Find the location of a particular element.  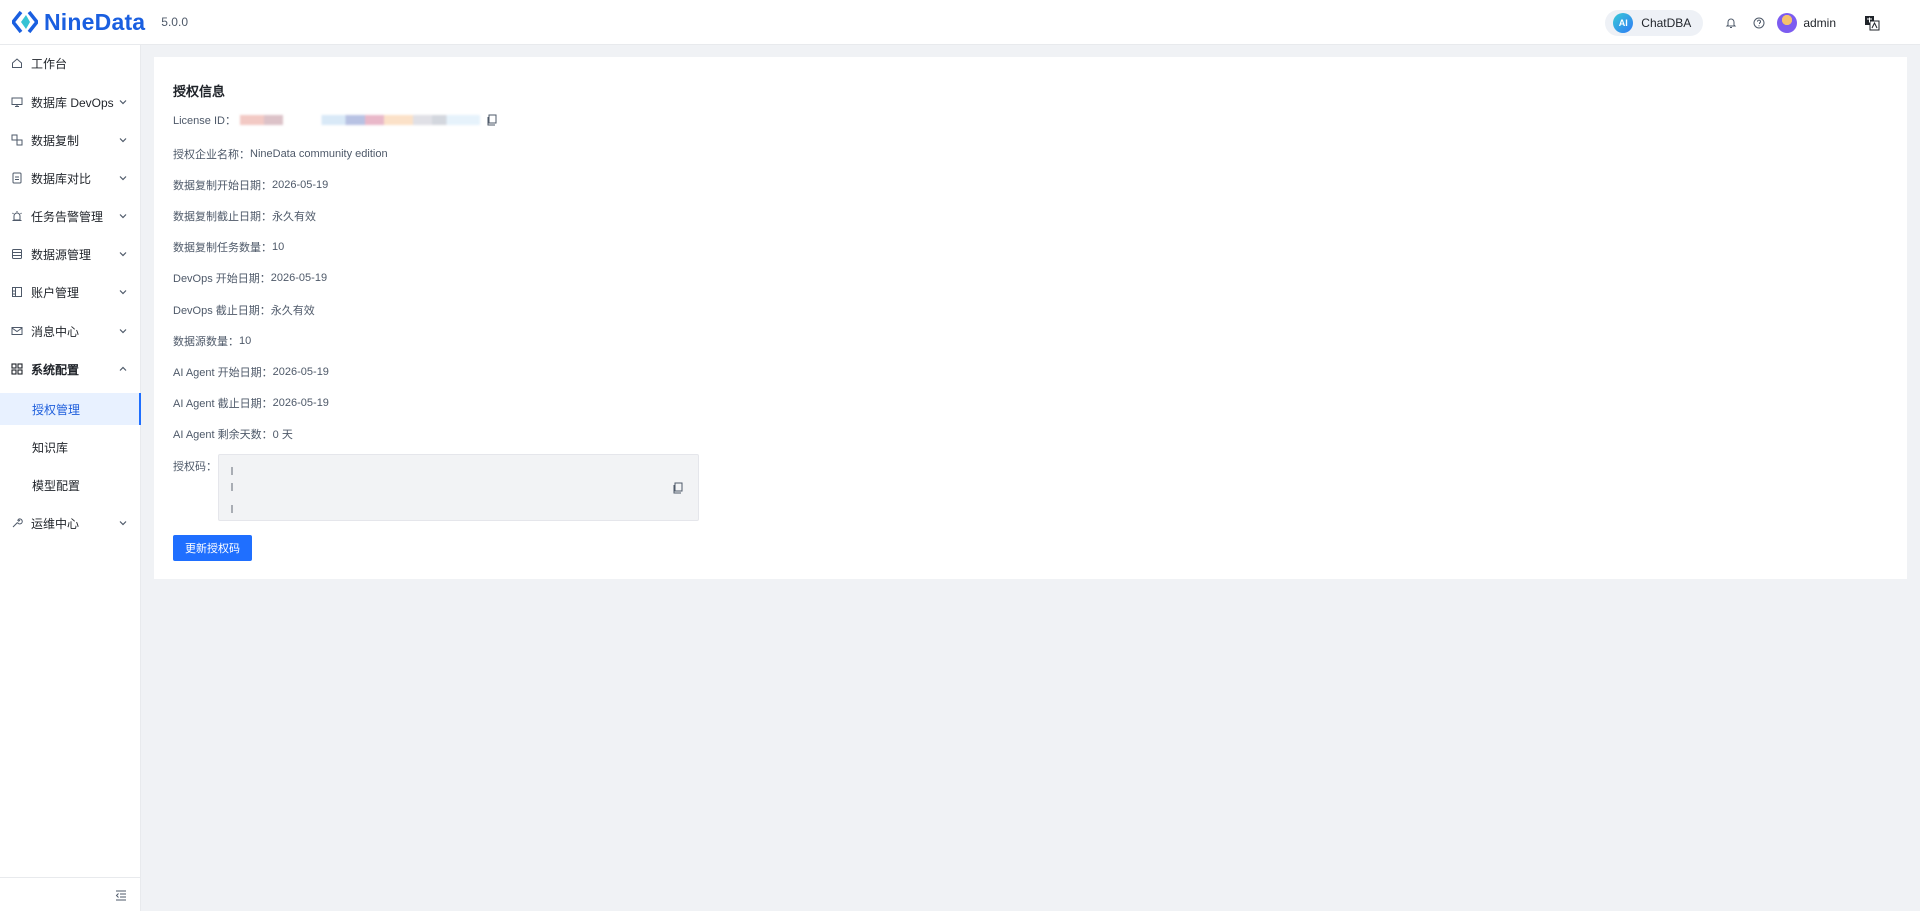

sidebar-item-replication: 数据复制 is located at coordinates (70, 140).